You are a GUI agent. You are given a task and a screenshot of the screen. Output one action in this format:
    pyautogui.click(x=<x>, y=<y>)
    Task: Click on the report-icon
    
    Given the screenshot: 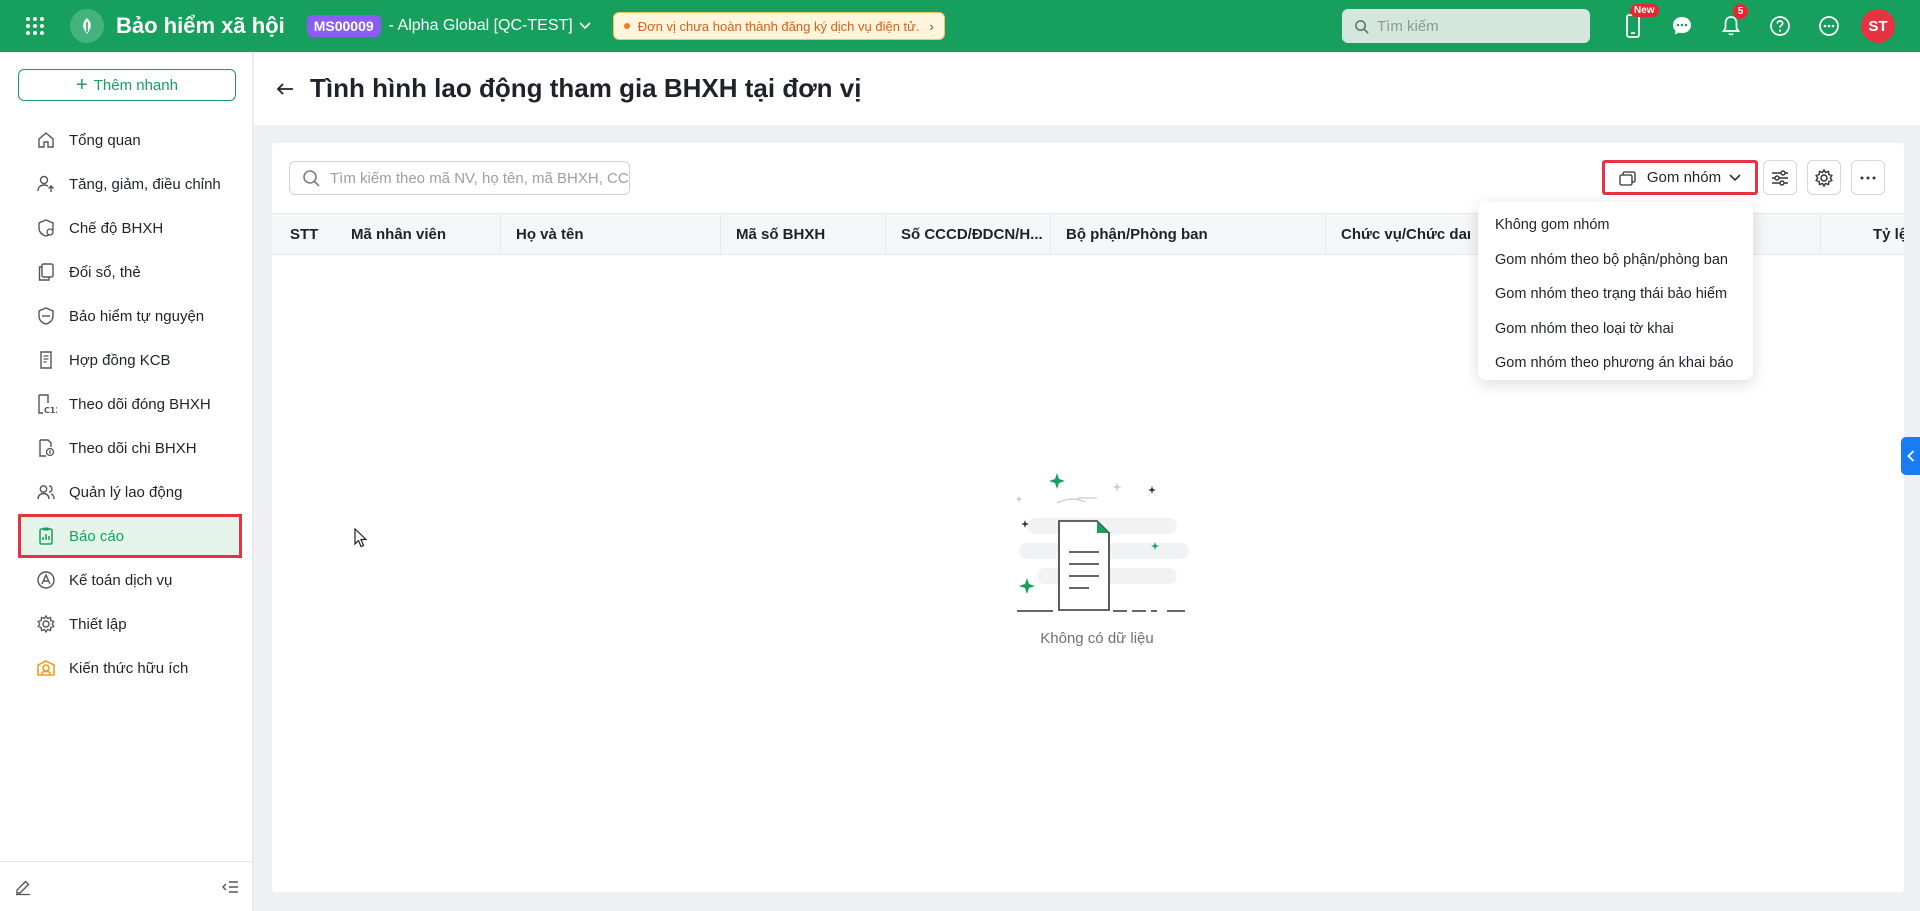 What is the action you would take?
    pyautogui.click(x=46, y=536)
    